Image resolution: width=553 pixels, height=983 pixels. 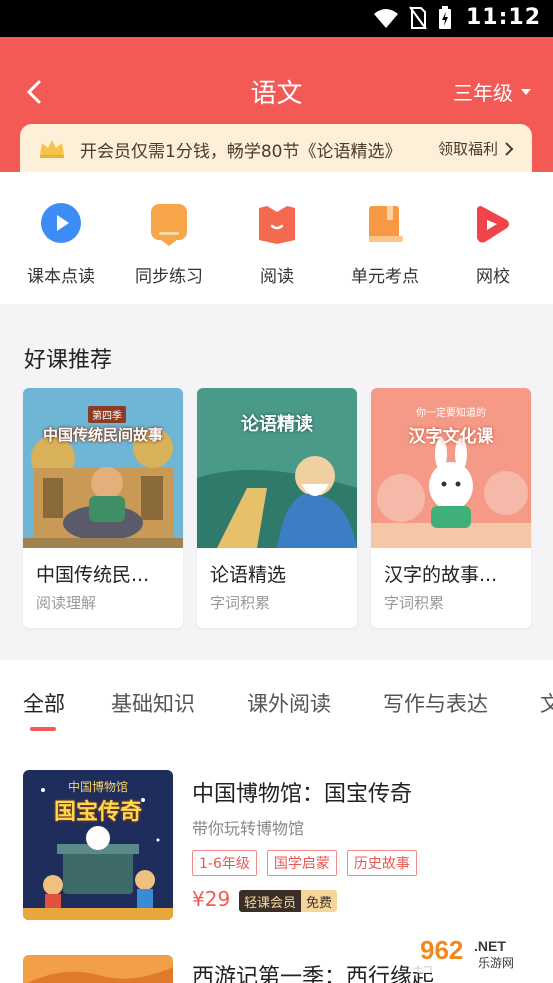 I want to click on play-ribbon-icon, so click(x=493, y=224).